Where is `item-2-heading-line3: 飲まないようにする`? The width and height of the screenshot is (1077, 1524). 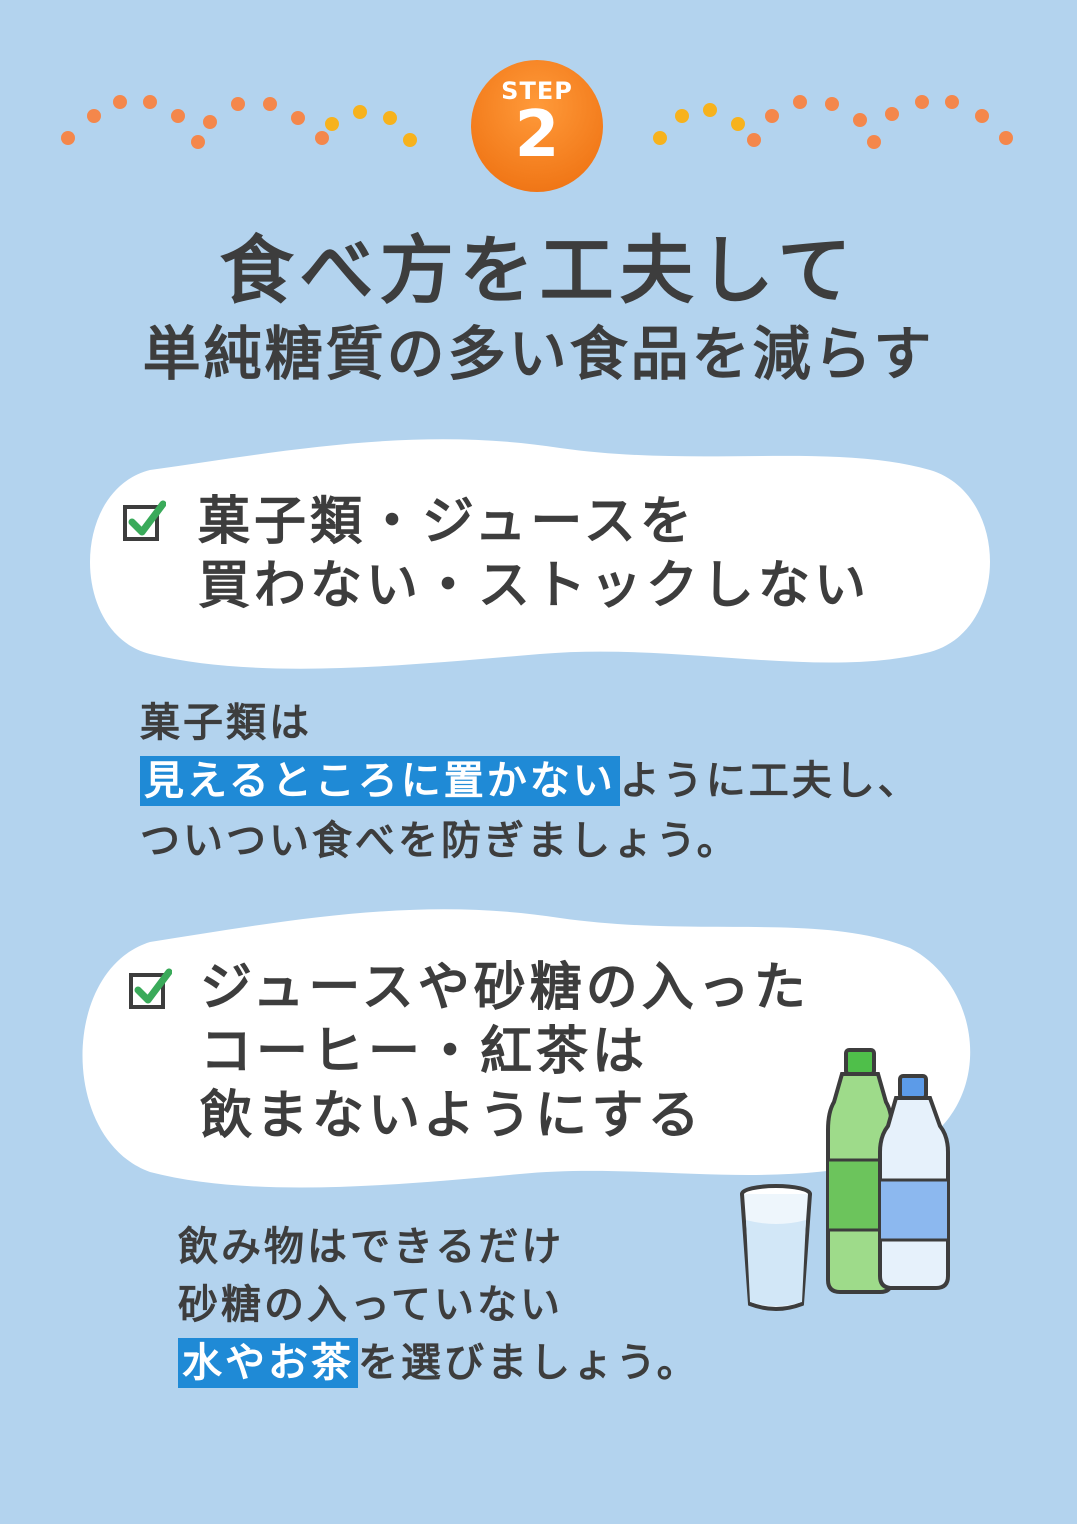
item-2-heading-line3: 飲まないようにする is located at coordinates (452, 1116).